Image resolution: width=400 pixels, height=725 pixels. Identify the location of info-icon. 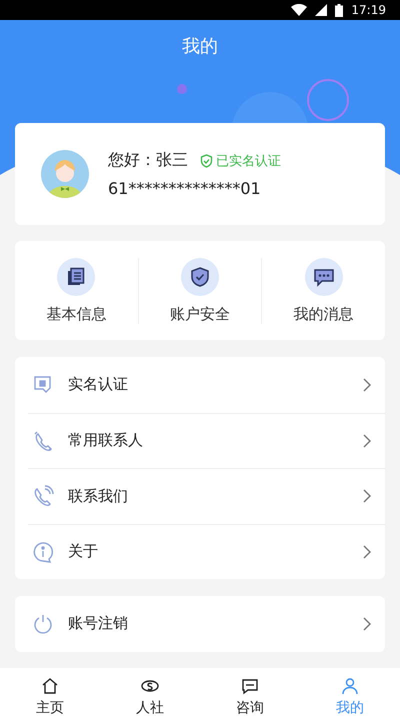
(43, 551).